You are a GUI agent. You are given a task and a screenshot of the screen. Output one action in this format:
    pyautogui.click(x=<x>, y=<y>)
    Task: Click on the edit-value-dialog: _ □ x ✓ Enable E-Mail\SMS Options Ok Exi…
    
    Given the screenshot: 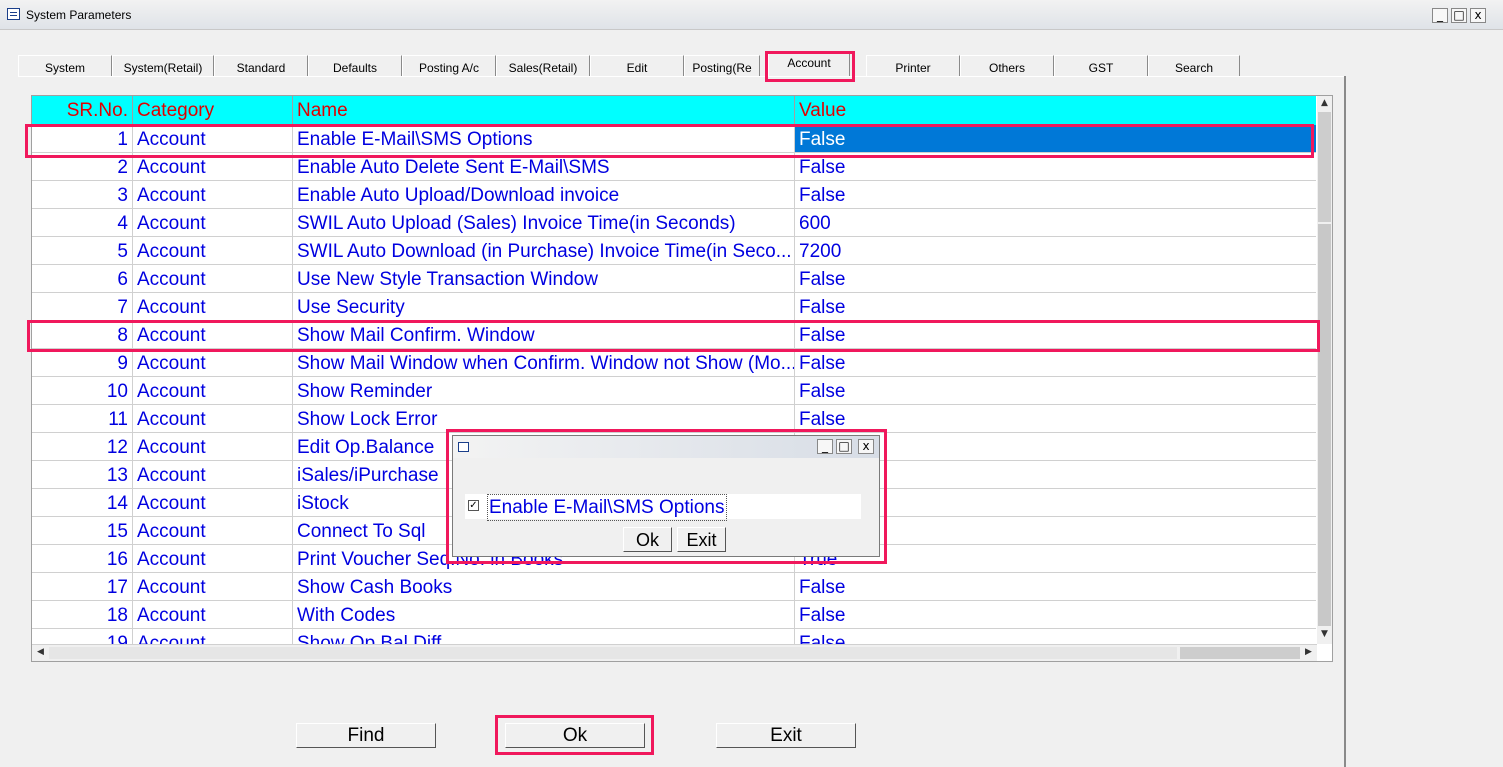 What is the action you would take?
    pyautogui.click(x=666, y=496)
    